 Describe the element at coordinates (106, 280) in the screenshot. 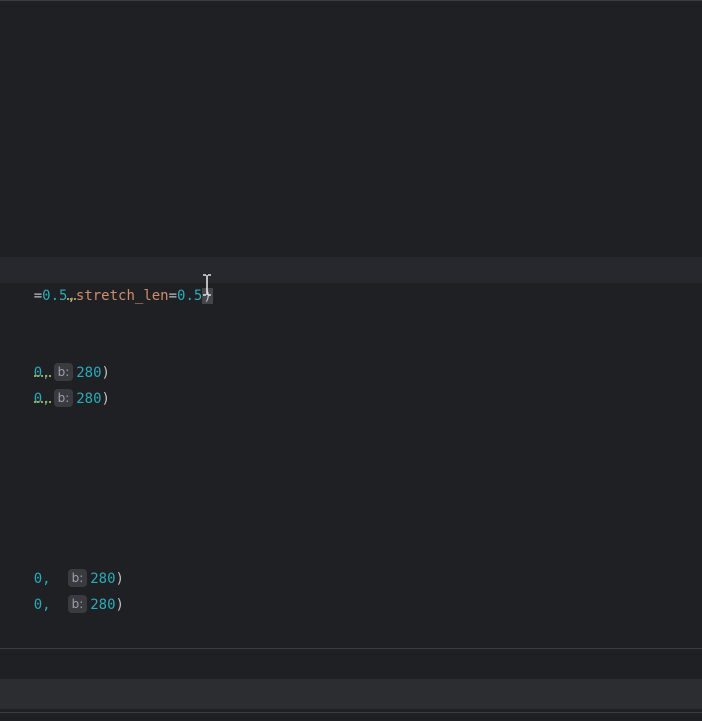

I see `code-line-current: =0.5,stretch_len=0.5)` at that location.